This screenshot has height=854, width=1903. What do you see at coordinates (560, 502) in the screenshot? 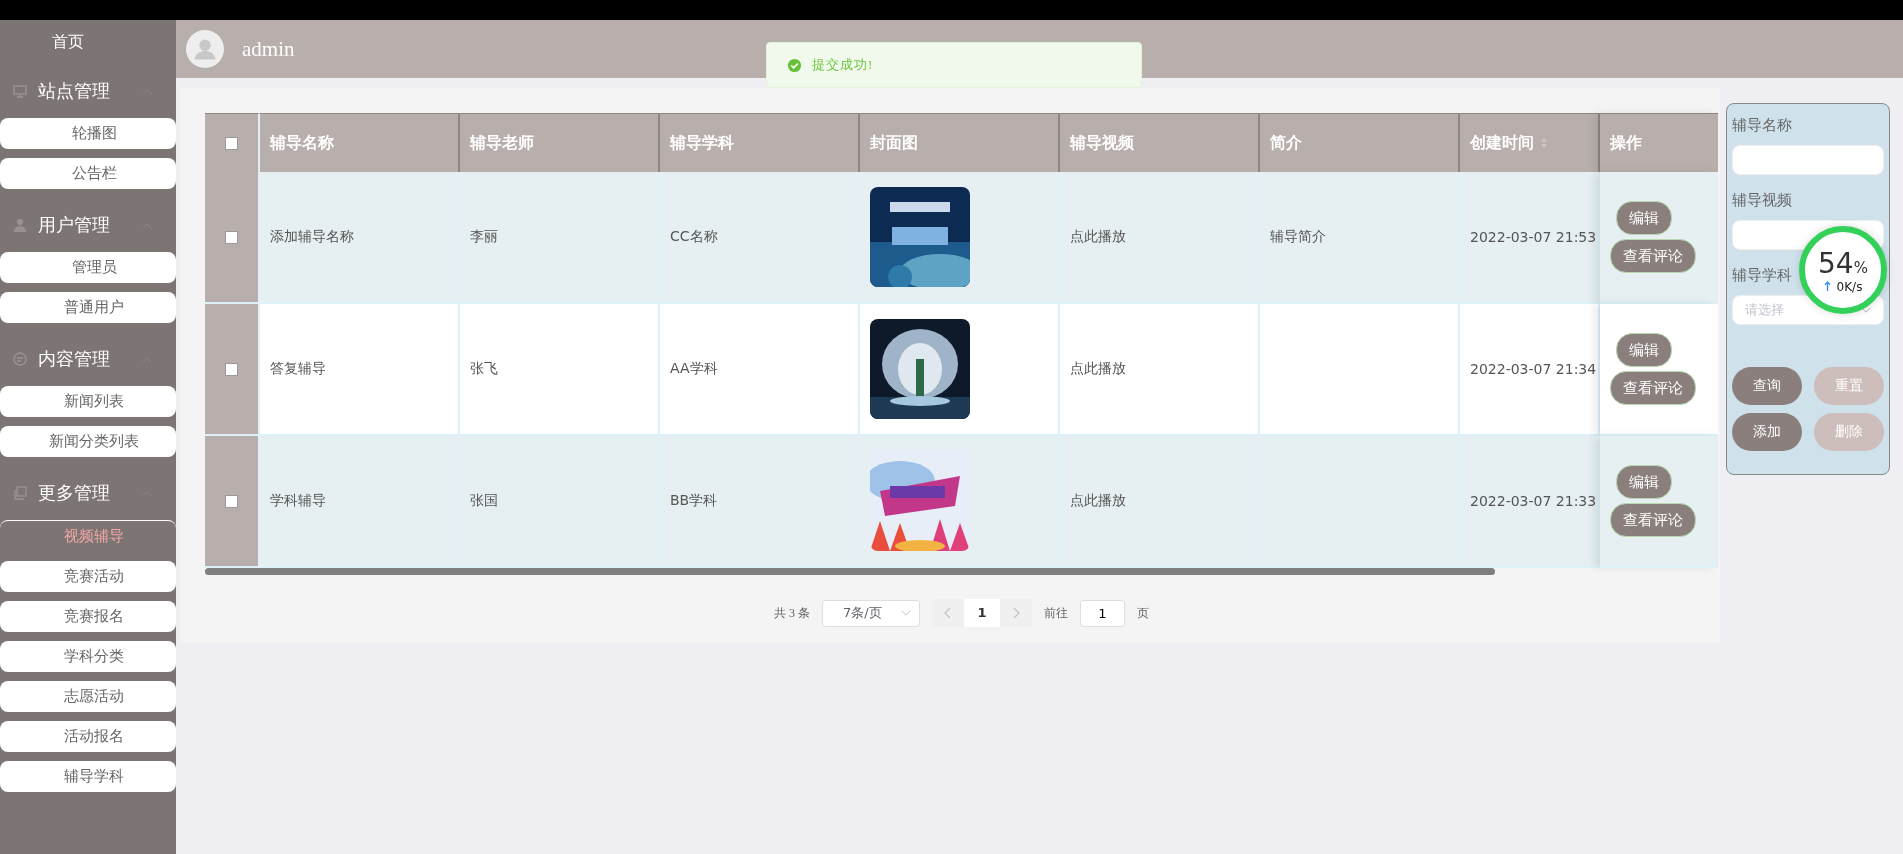
I see `table-cell: 张国` at bounding box center [560, 502].